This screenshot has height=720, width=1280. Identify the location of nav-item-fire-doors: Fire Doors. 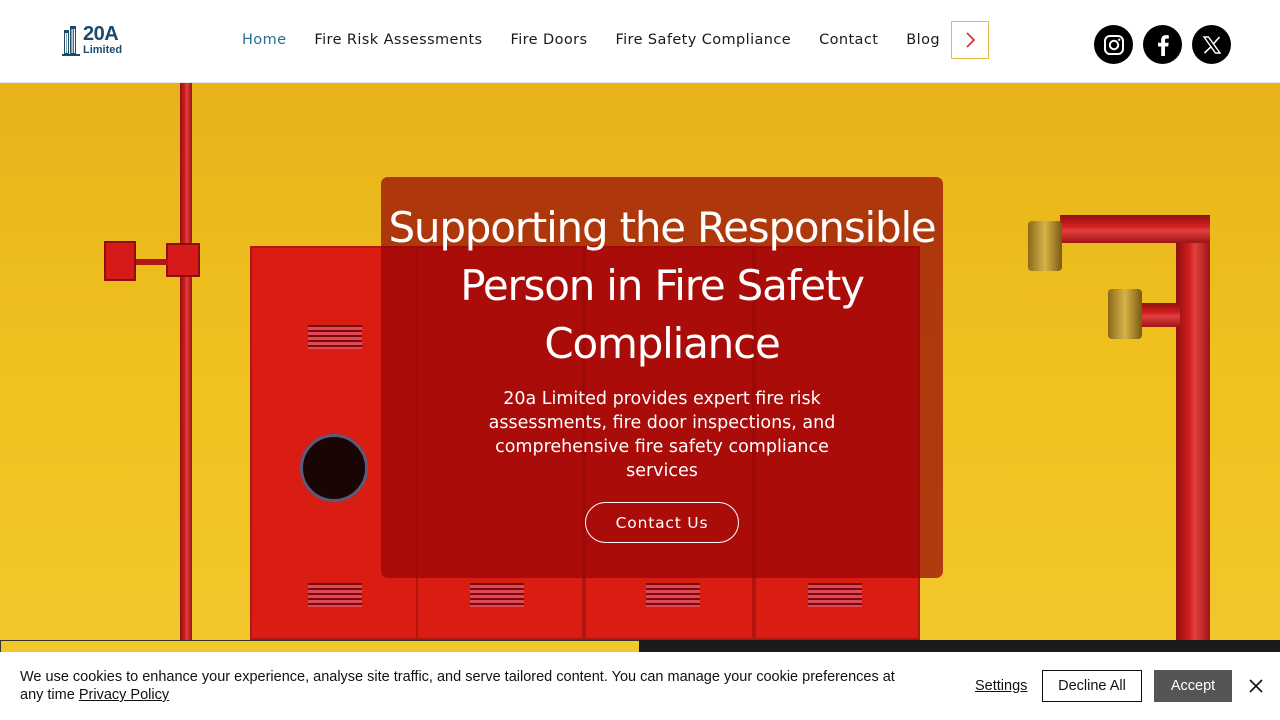
(549, 40).